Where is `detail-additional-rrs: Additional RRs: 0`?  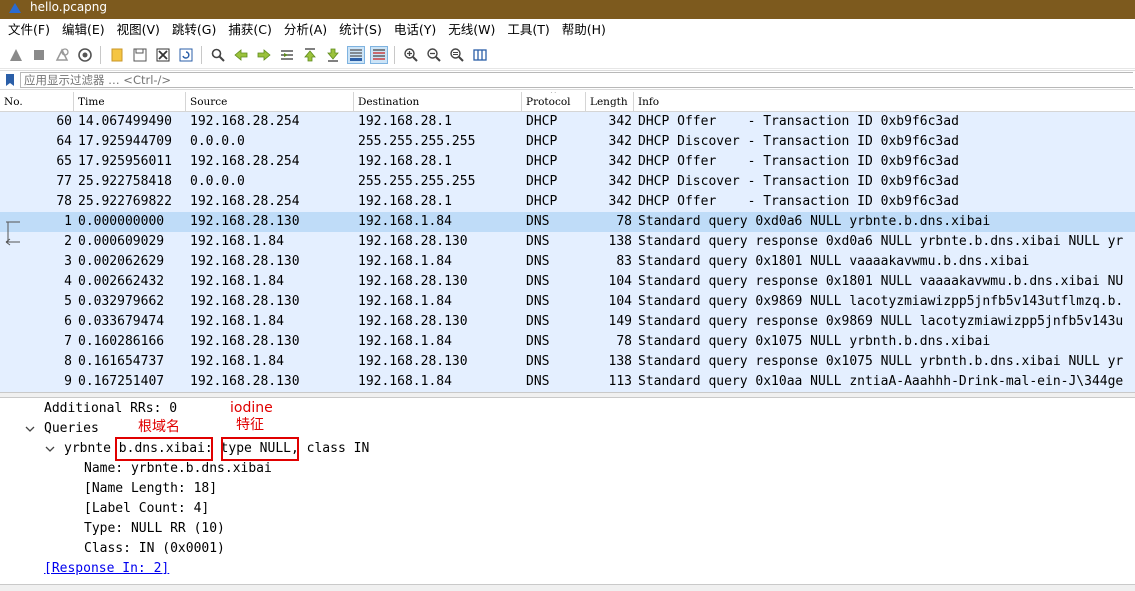
detail-additional-rrs: Additional RRs: 0 is located at coordinates (110, 409).